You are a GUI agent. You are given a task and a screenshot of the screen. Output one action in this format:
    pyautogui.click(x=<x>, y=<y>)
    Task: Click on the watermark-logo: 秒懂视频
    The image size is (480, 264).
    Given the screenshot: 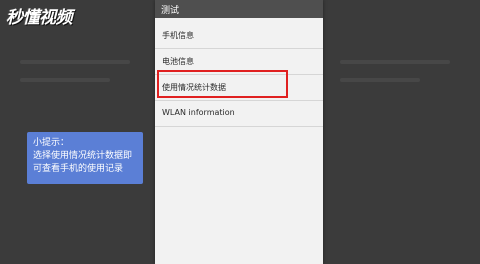 What is the action you would take?
    pyautogui.click(x=39, y=18)
    